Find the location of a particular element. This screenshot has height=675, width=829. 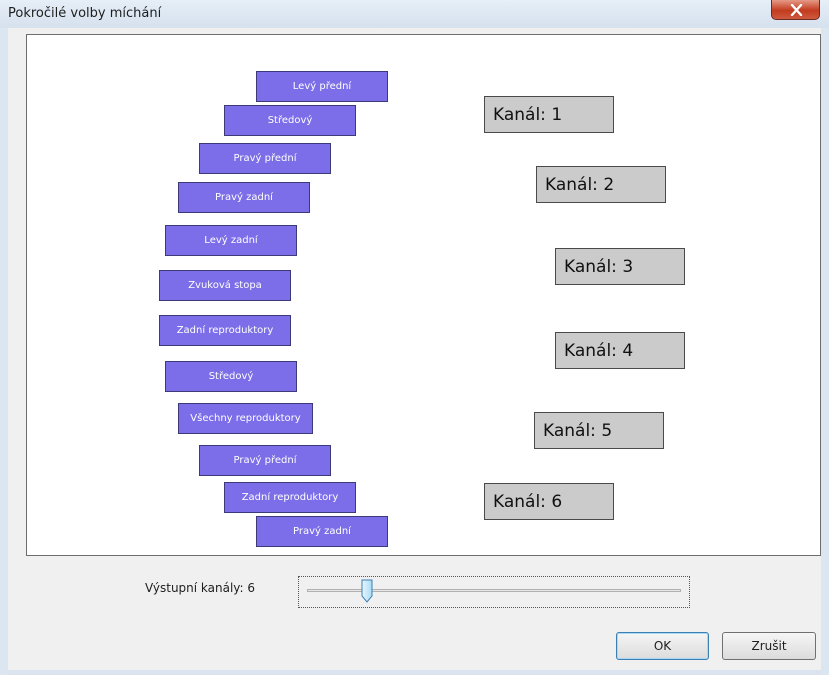

channel-box: Kanál: 5 is located at coordinates (599, 430).